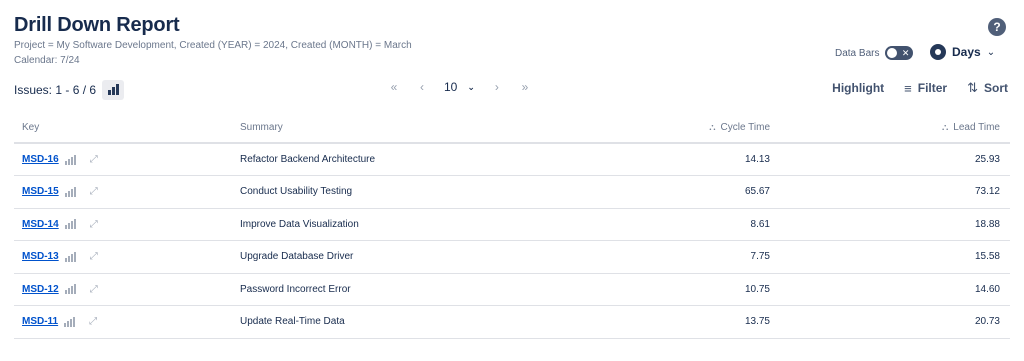  What do you see at coordinates (991, 52) in the screenshot?
I see `chevron-down-icon: ⌄` at bounding box center [991, 52].